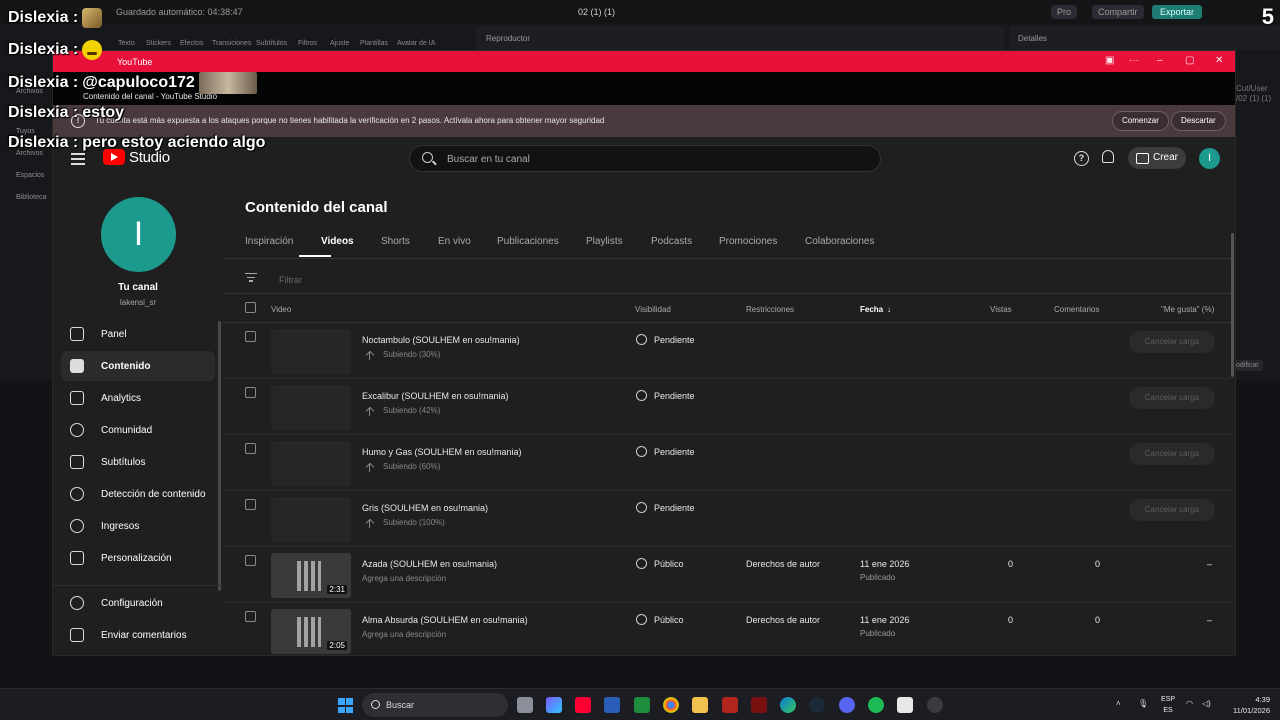 This screenshot has width=1280, height=720. What do you see at coordinates (337, 241) in the screenshot?
I see `tab-videos: Videos` at bounding box center [337, 241].